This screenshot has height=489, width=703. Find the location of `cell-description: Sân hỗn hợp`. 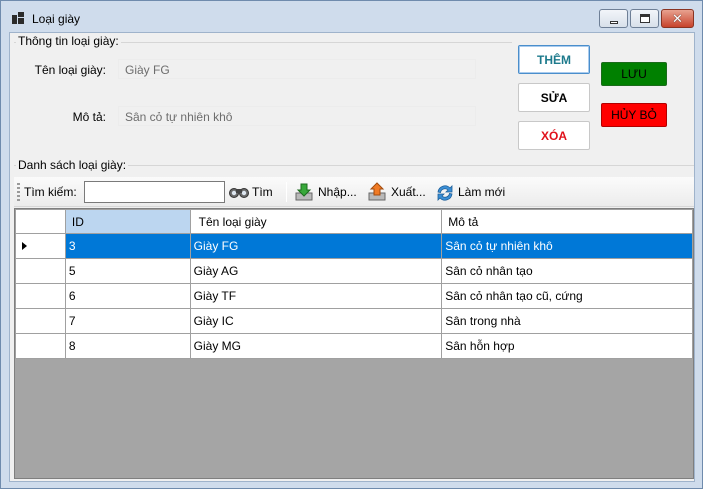

cell-description: Sân hỗn hợp is located at coordinates (567, 346).